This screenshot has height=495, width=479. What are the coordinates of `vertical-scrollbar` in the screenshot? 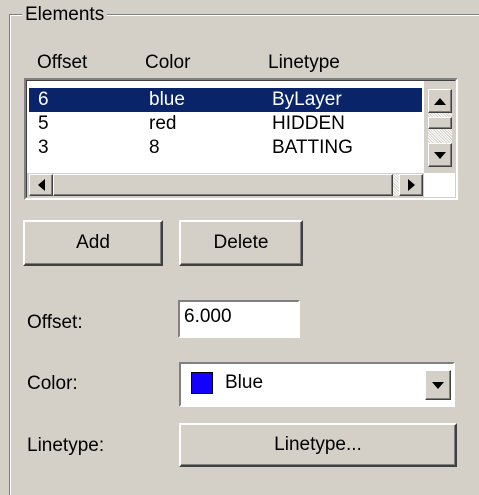 It's located at (440, 127).